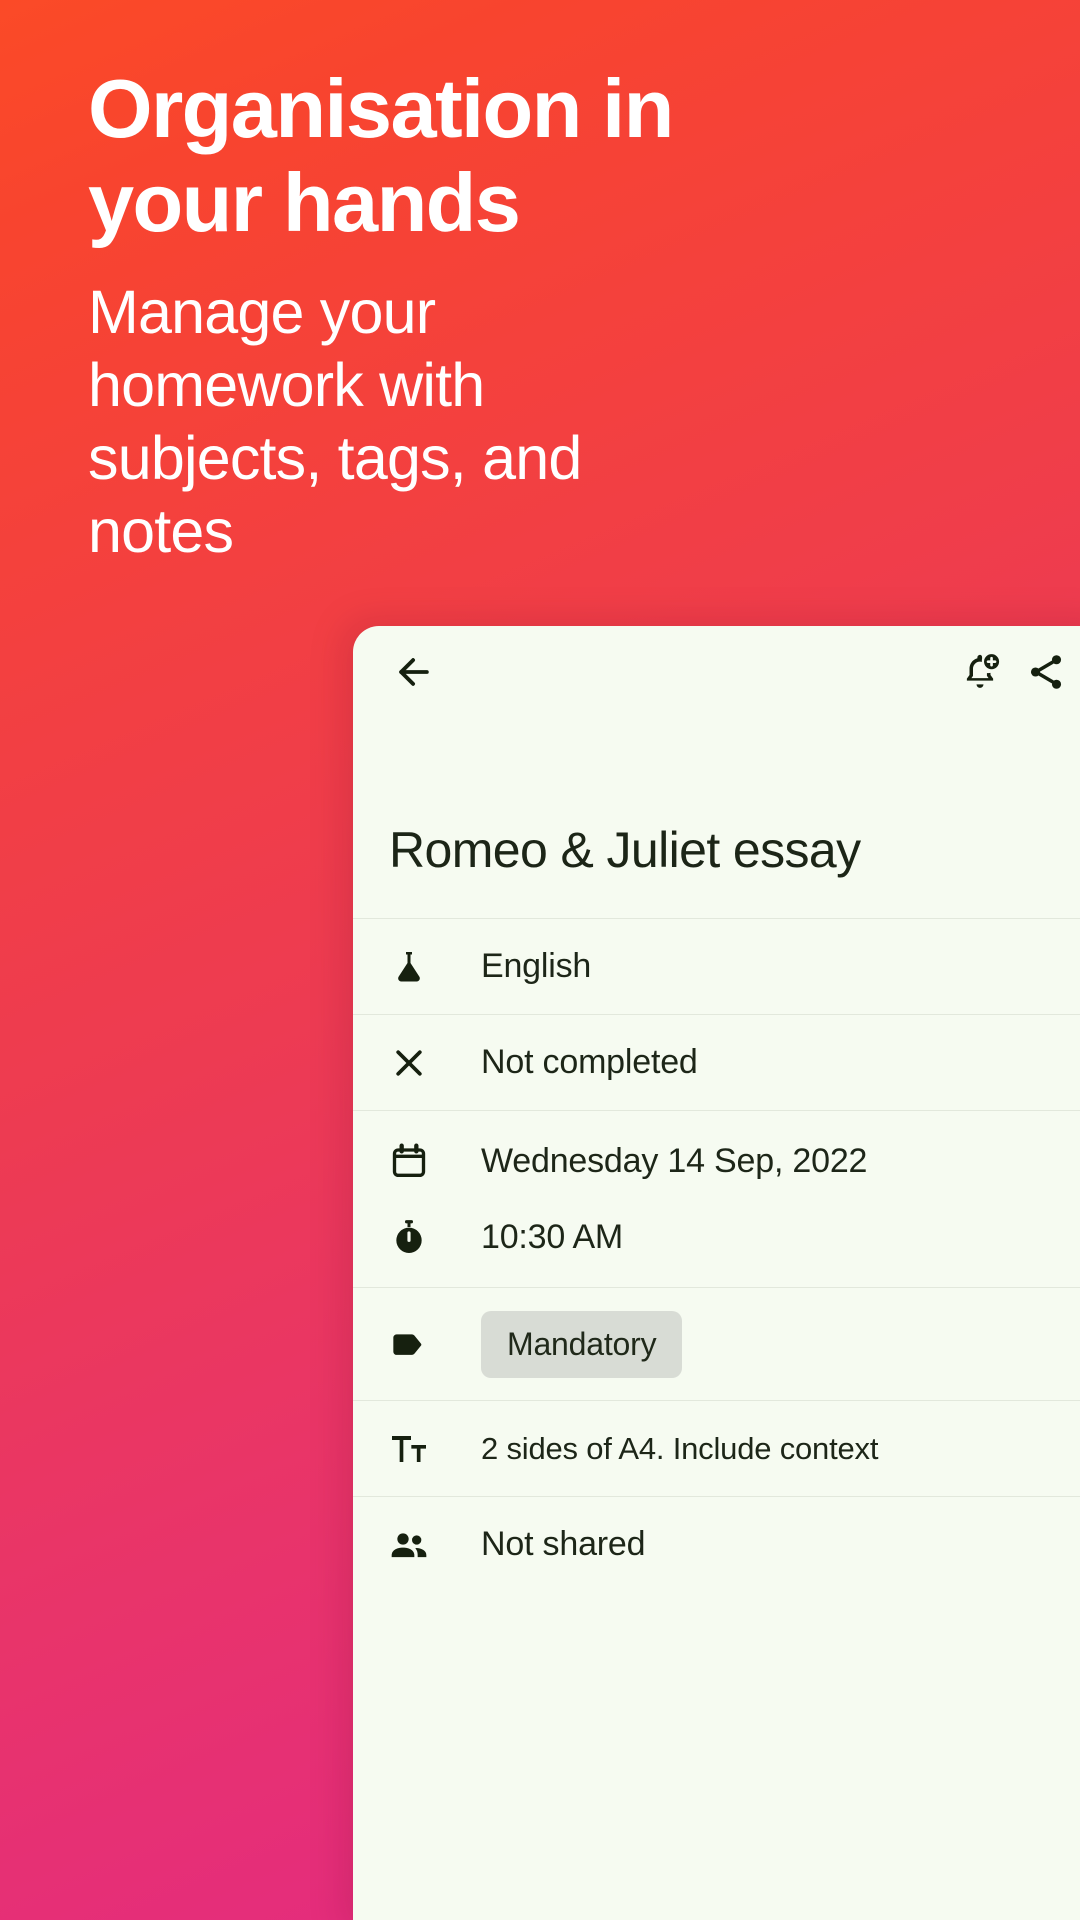 This screenshot has width=1080, height=1920. I want to click on share-icon, so click(1046, 672).